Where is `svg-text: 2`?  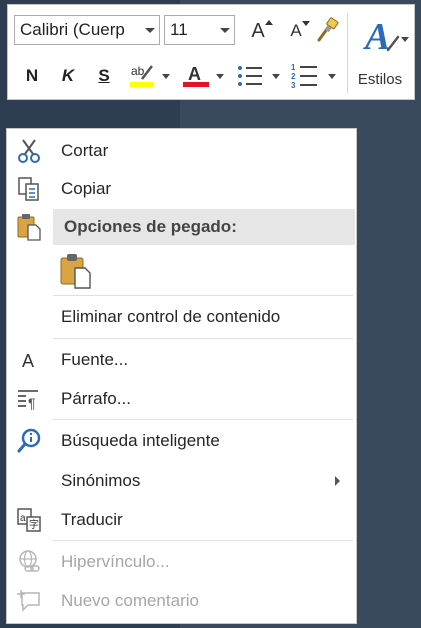 svg-text: 2 is located at coordinates (293, 76).